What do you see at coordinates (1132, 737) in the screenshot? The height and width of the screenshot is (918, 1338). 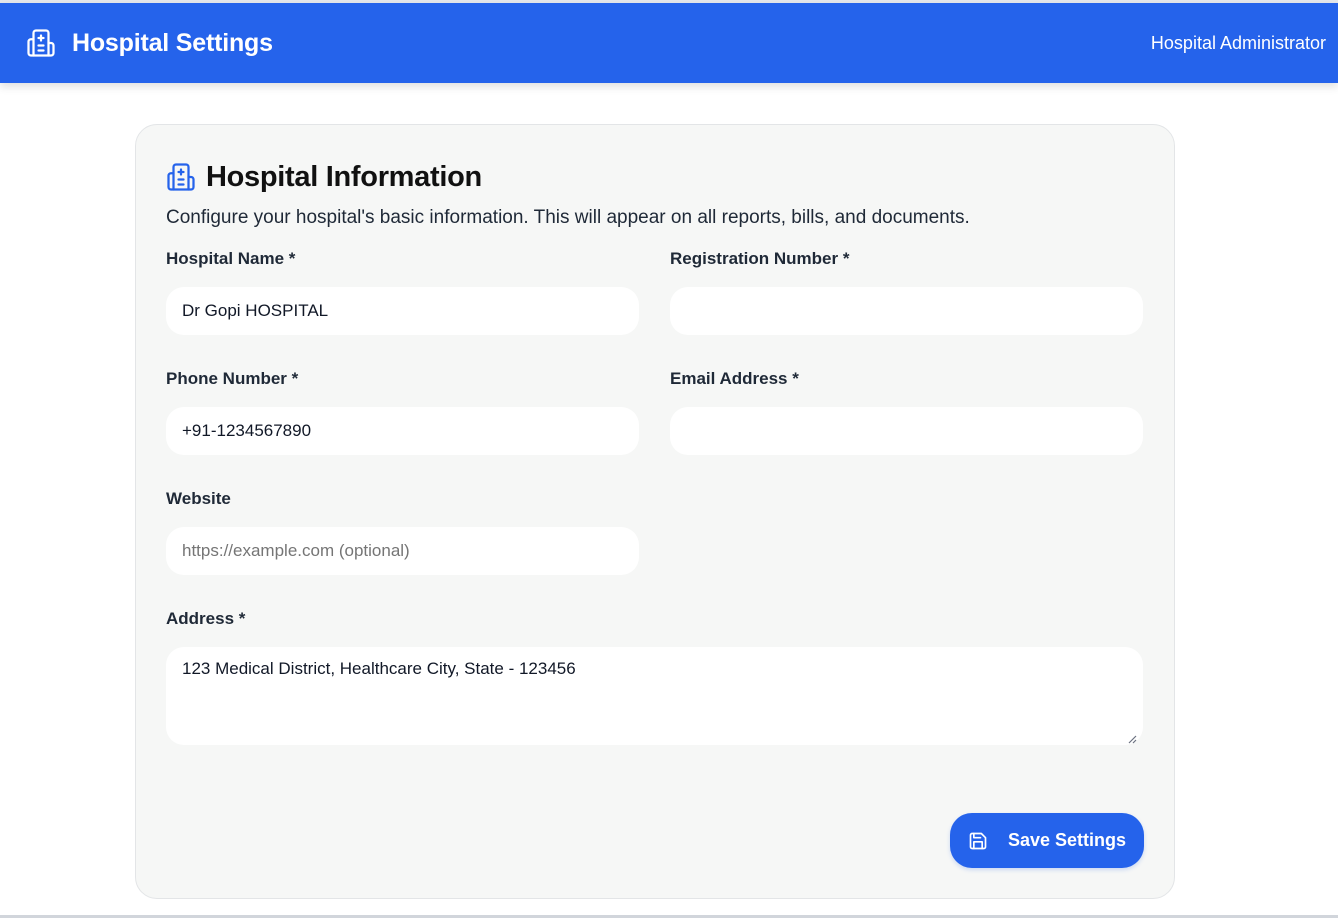 I see `resize-handle-icon` at bounding box center [1132, 737].